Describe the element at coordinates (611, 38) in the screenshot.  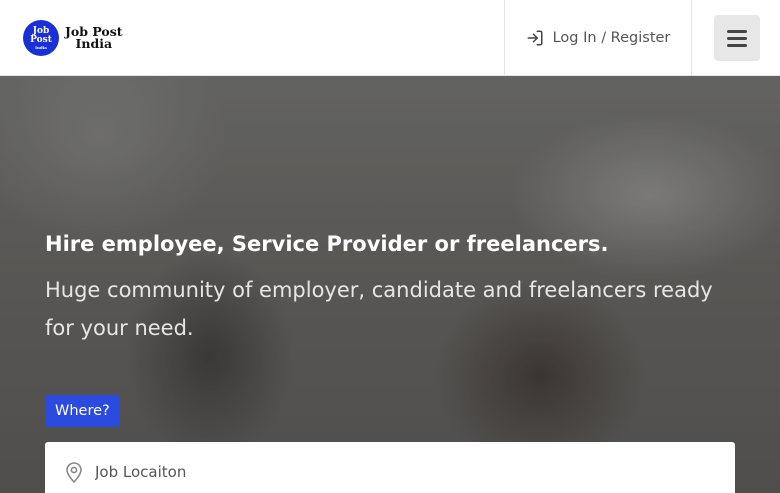
I see `login-register-label: Log In / Register` at that location.